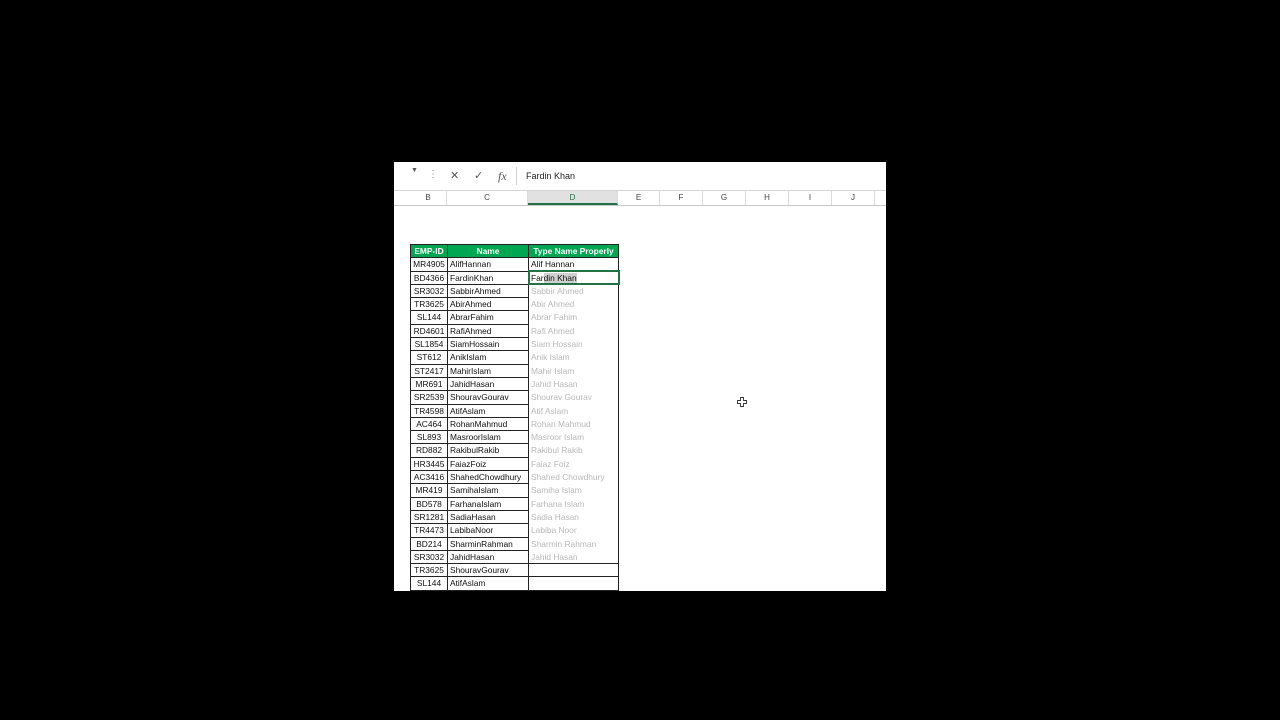 The width and height of the screenshot is (1280, 720). What do you see at coordinates (573, 530) in the screenshot?
I see `flash-fill-suggestion: Labiba Noor` at bounding box center [573, 530].